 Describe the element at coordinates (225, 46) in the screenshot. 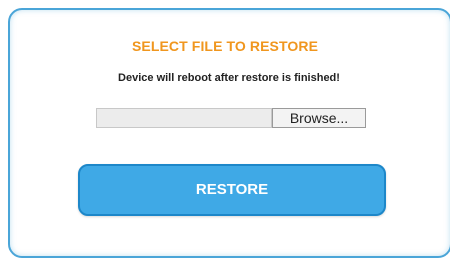

I see `panel-title: SELECT FILE TO RESTORE` at that location.